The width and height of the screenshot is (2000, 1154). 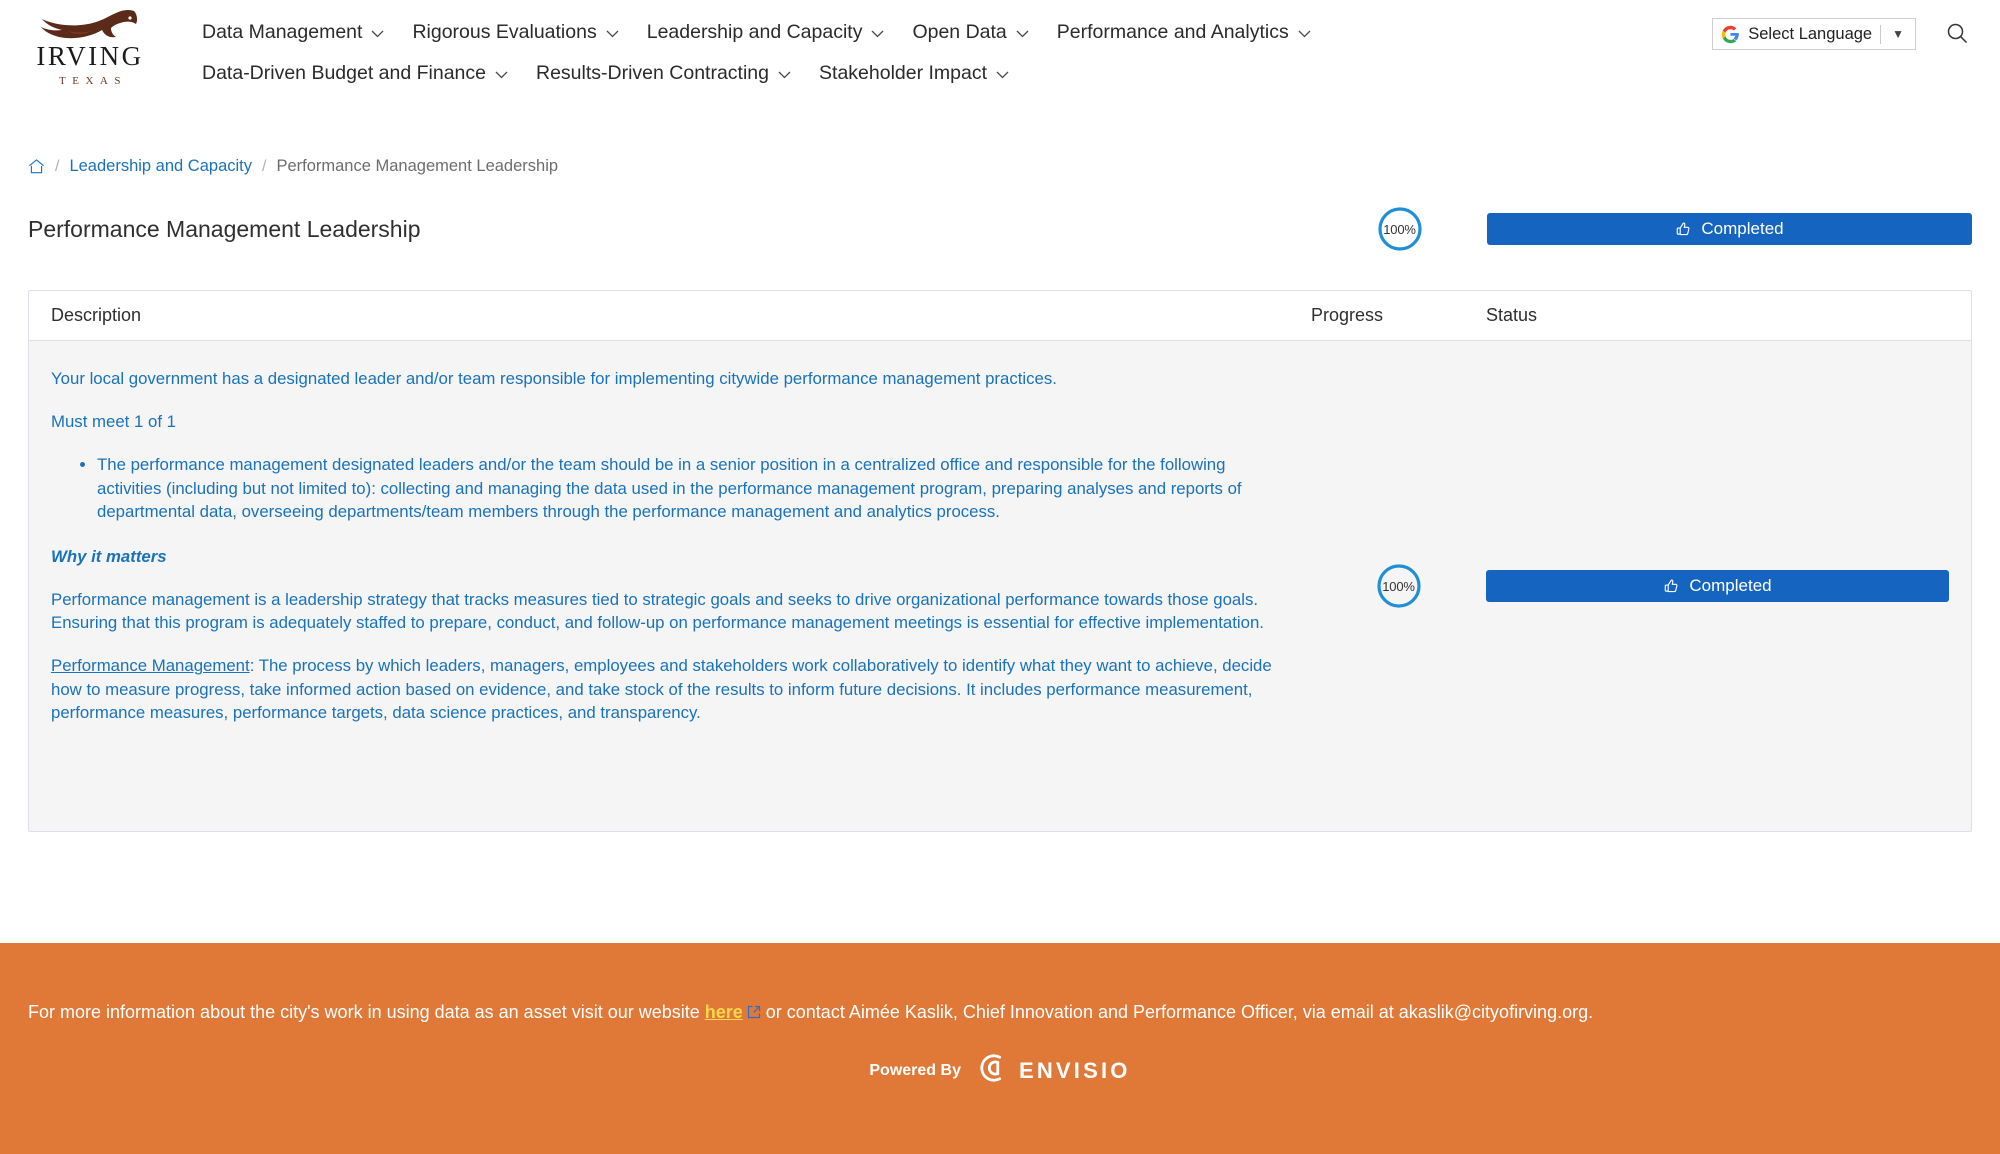 I want to click on horse-head-icon, so click(x=90, y=25).